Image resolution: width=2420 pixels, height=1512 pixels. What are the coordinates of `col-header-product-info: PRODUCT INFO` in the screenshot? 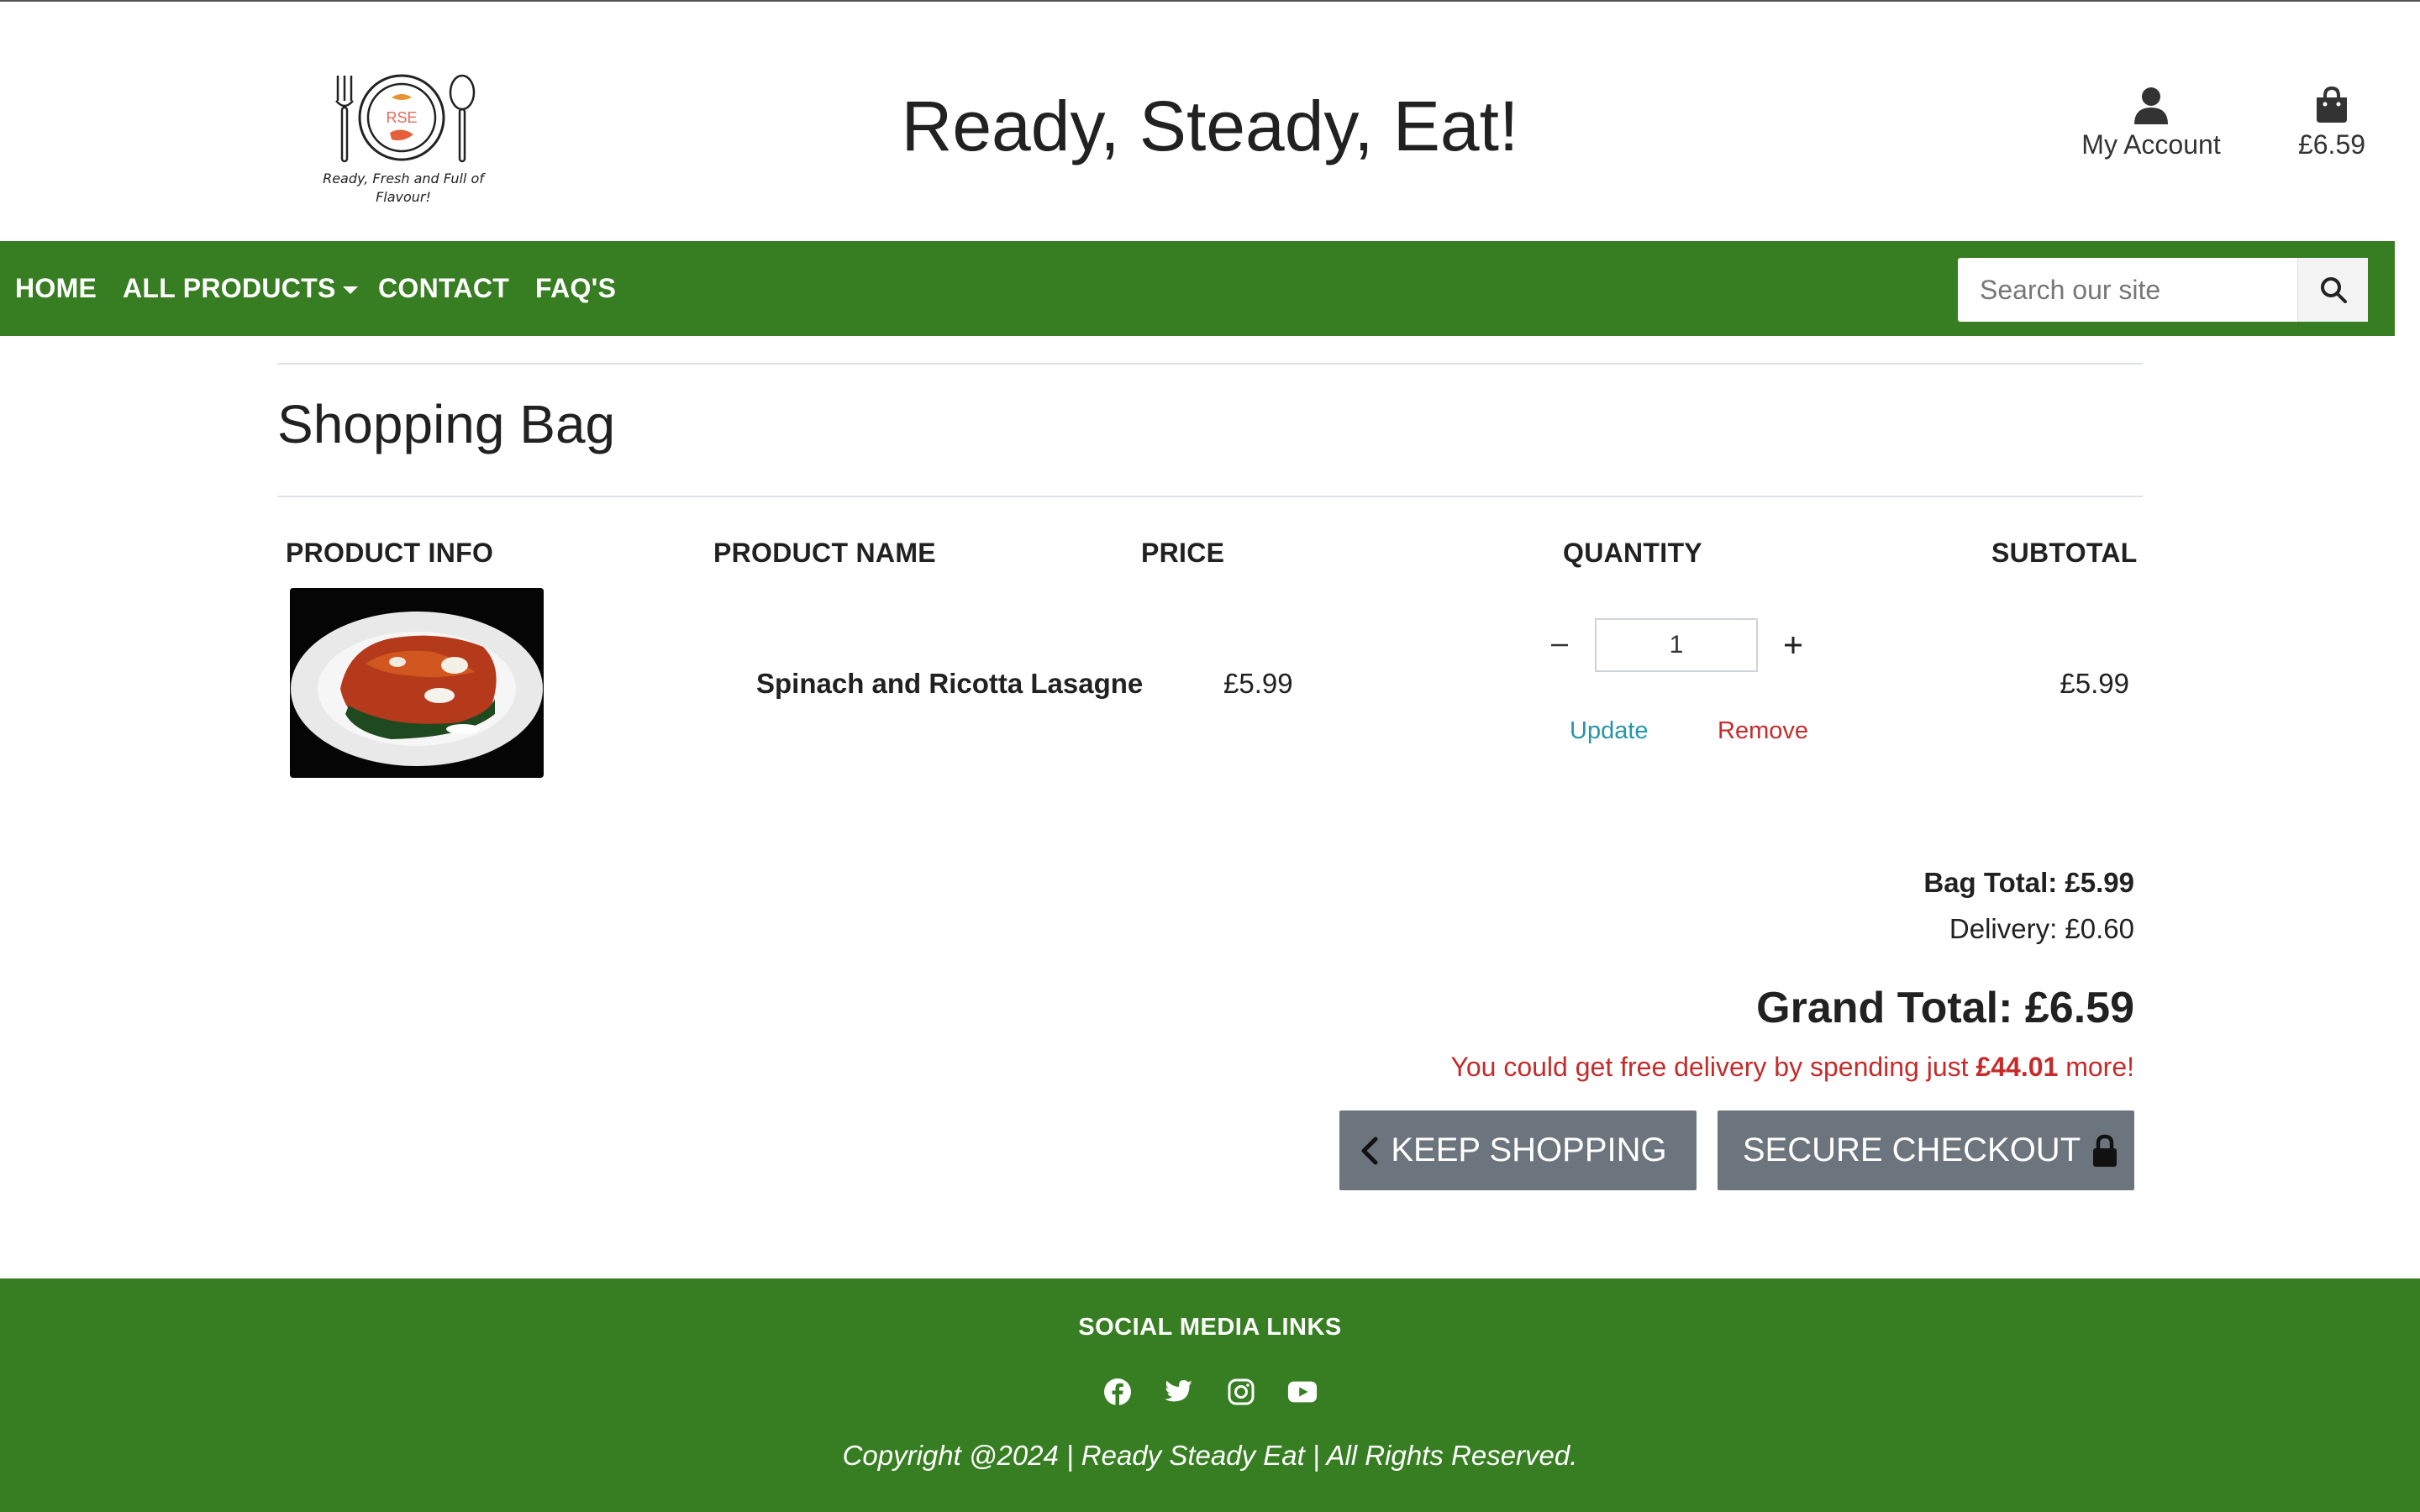 It's located at (390, 553).